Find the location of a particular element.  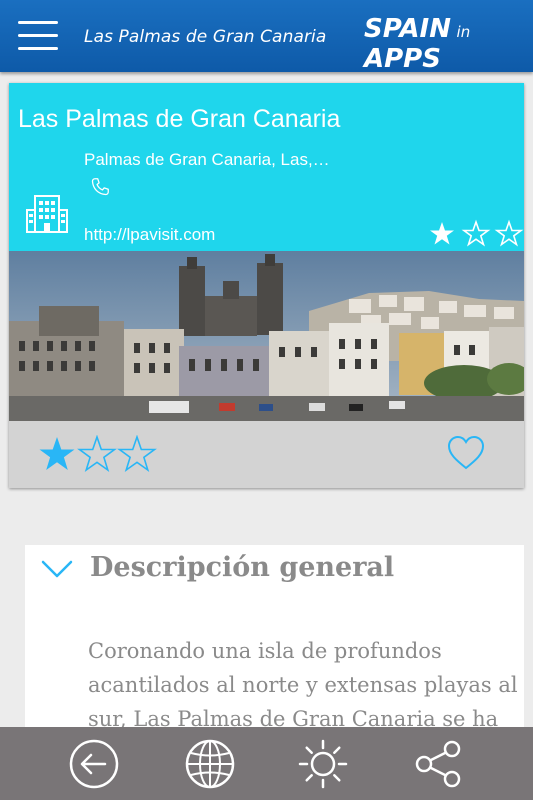

user-star-2-icon is located at coordinates (97, 454).